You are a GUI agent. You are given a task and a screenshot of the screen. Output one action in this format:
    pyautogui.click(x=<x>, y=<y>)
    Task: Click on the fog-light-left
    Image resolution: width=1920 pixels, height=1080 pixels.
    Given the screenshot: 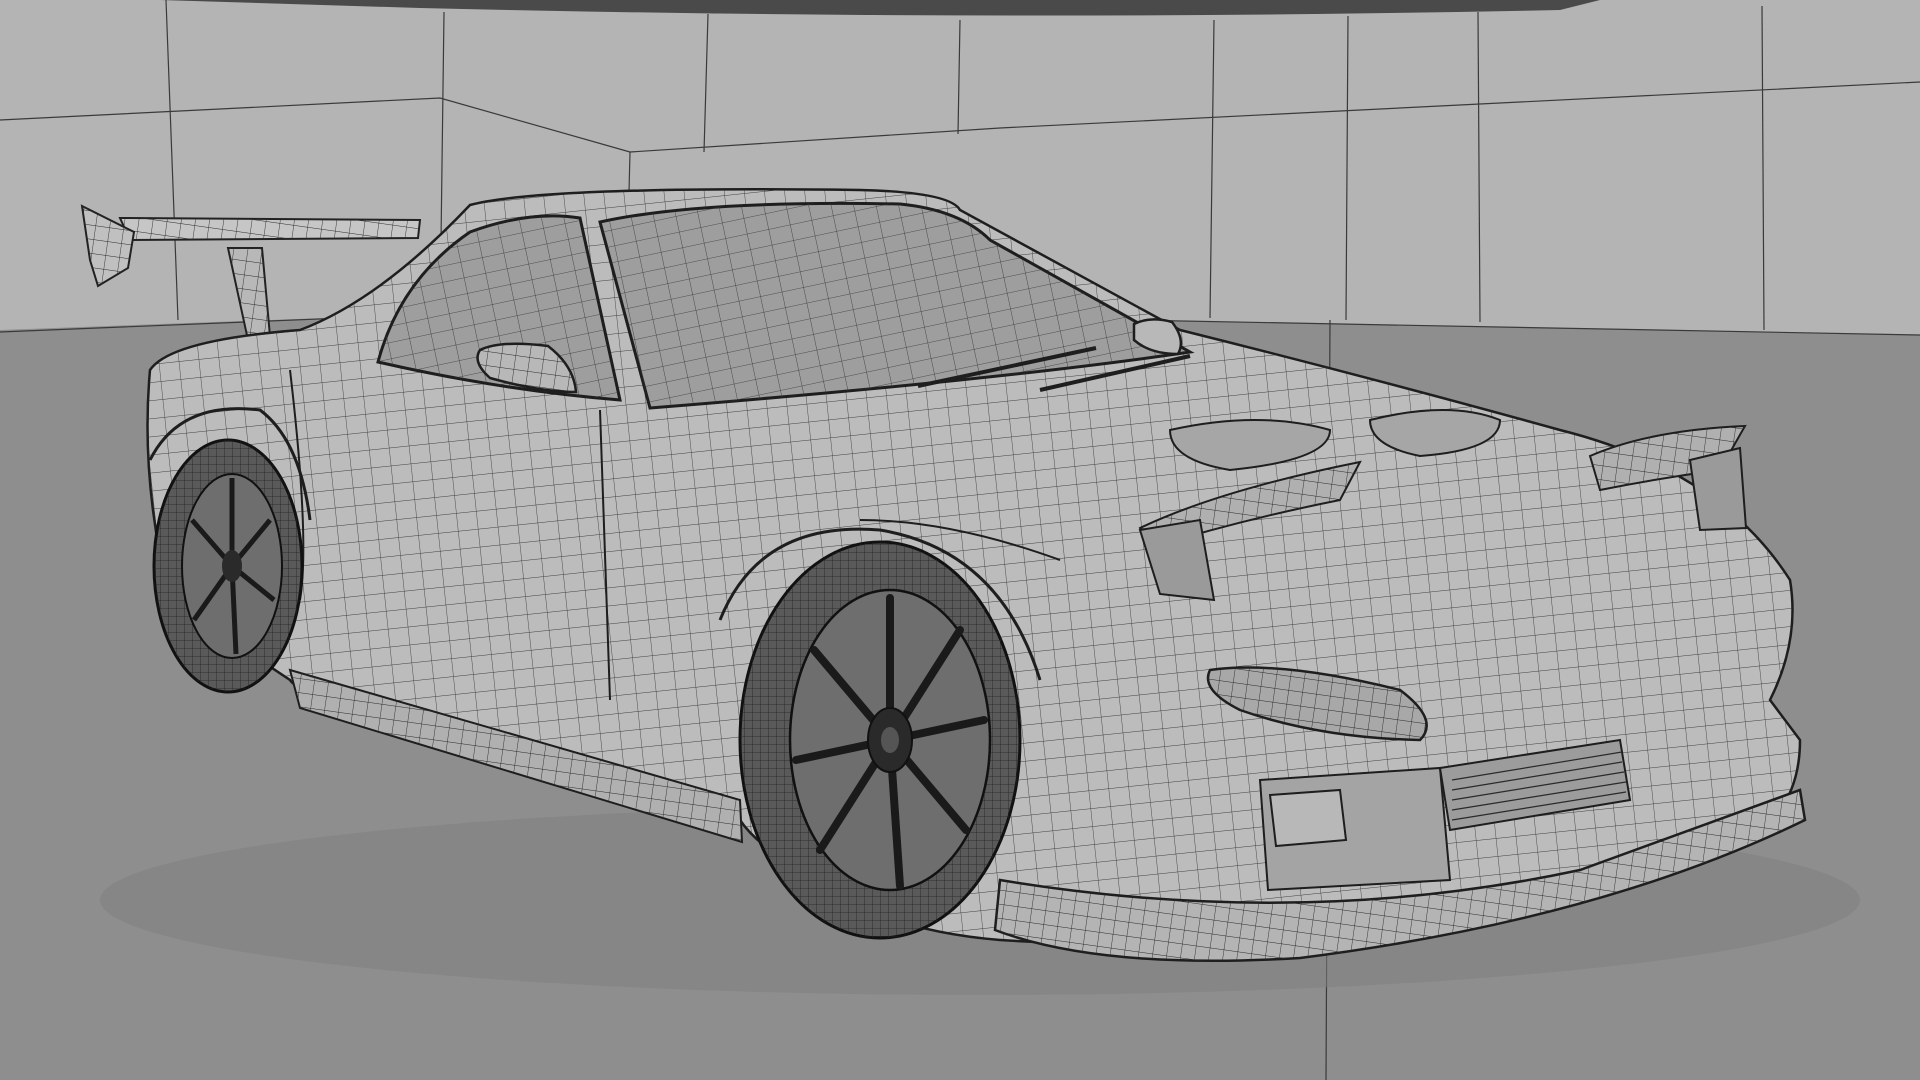 What is the action you would take?
    pyautogui.click(x=1308, y=818)
    